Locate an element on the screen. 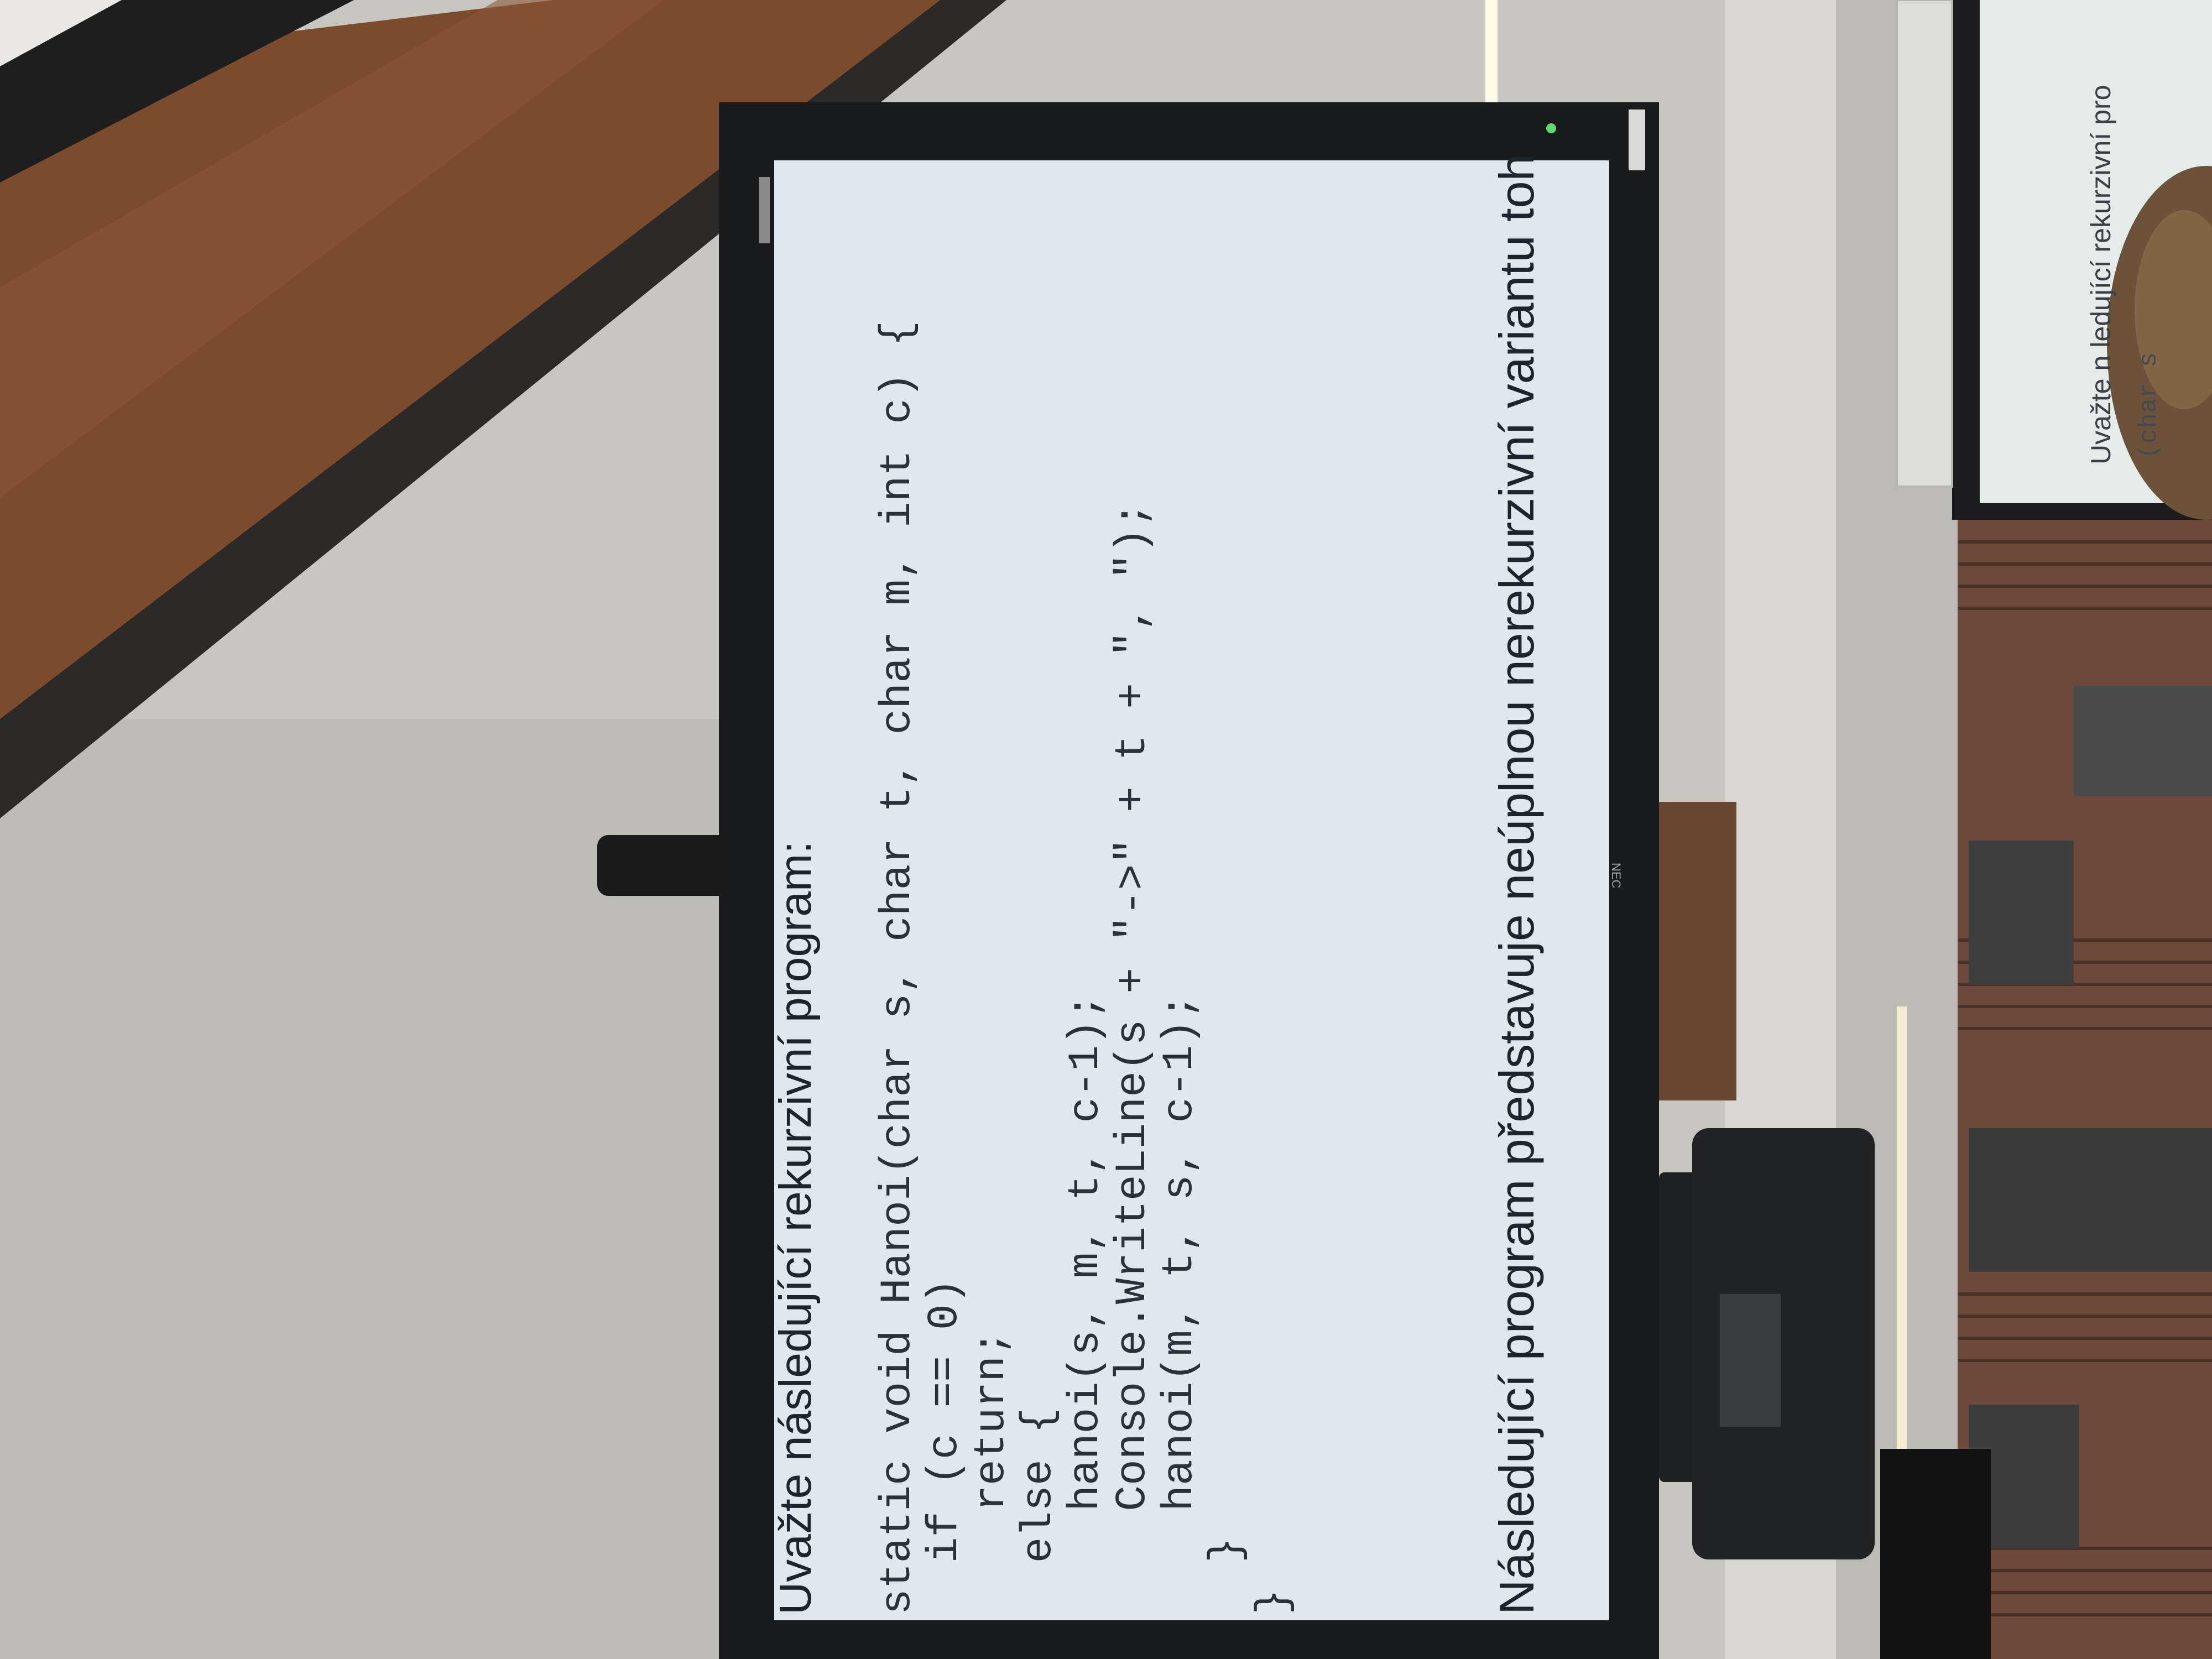 Image resolution: width=2212 pixels, height=1659 pixels. code-line: Console.WriteLine(s + "->" + t + ", "); is located at coordinates (1133, 1058).